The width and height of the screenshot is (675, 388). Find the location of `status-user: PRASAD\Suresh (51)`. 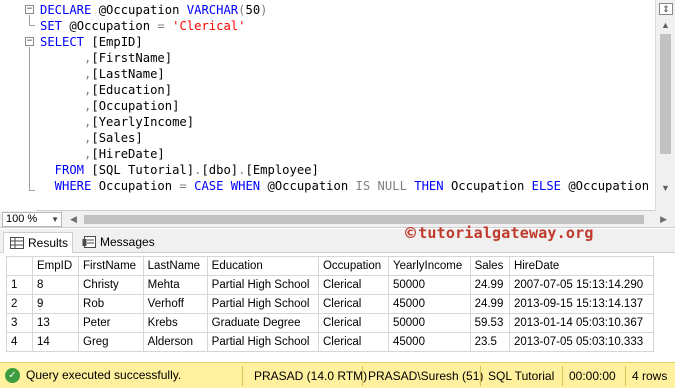

status-user: PRASAD\Suresh (51) is located at coordinates (426, 376).